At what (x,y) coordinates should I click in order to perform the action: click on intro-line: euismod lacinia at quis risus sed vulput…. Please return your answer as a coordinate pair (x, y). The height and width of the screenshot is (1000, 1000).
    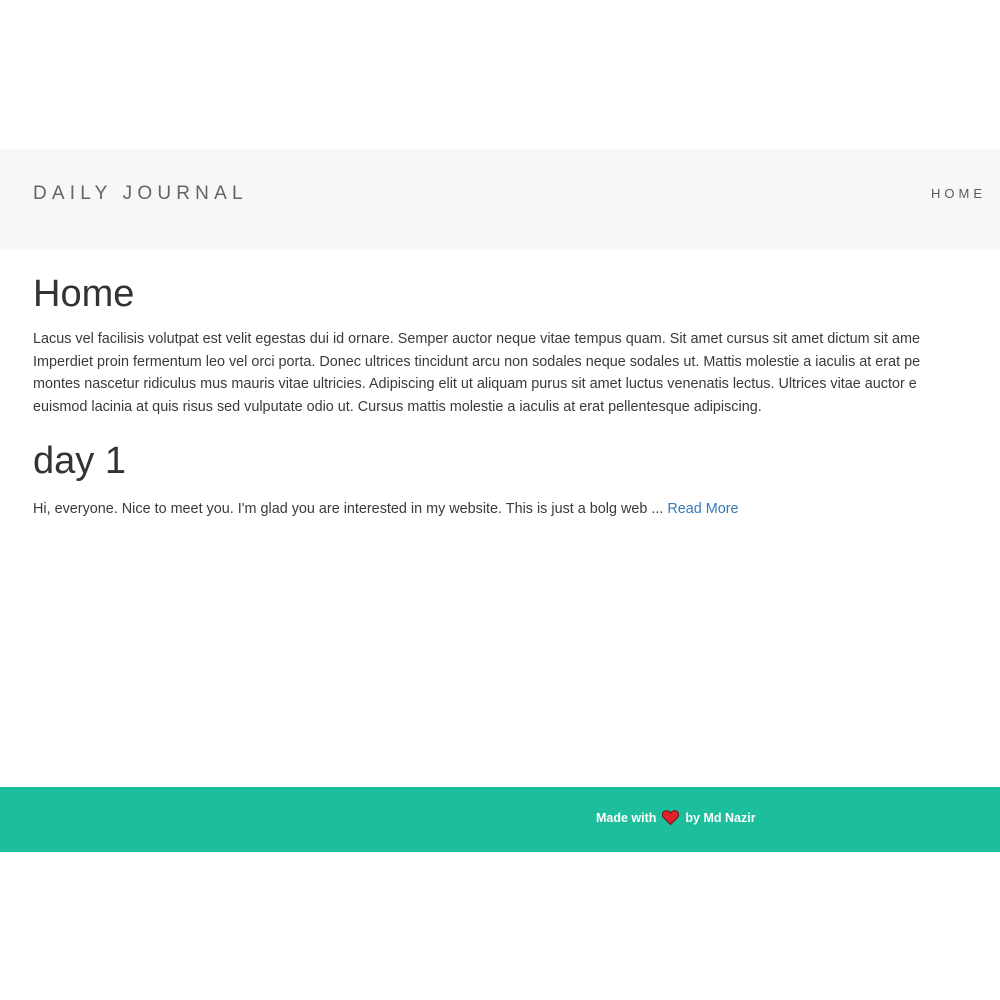
    Looking at the image, I should click on (397, 406).